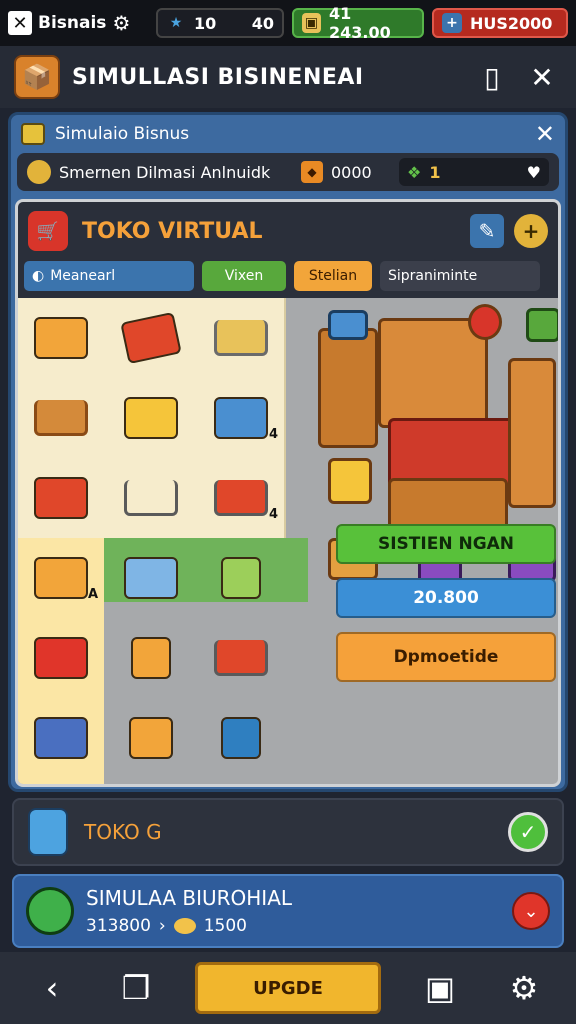 This screenshot has width=576, height=1024. Describe the element at coordinates (446, 657) in the screenshot. I see `secondary-action-button: Dpmoetide` at that location.